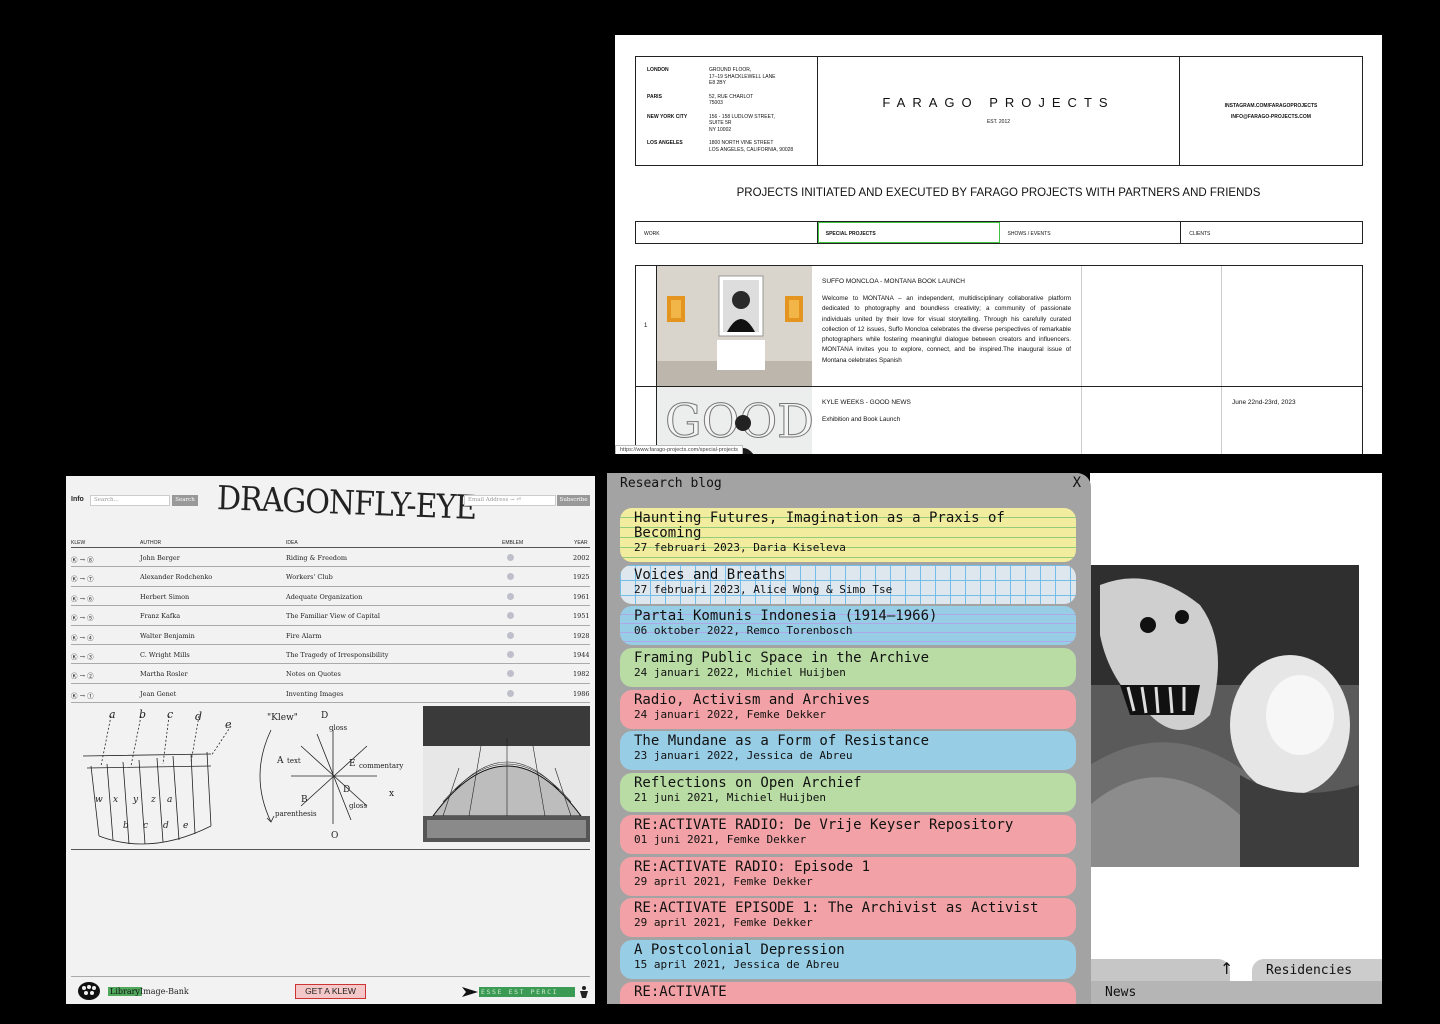 Image resolution: width=1440 pixels, height=1024 pixels. Describe the element at coordinates (658, 70) in the screenshot. I see `city-name: LONDON` at that location.